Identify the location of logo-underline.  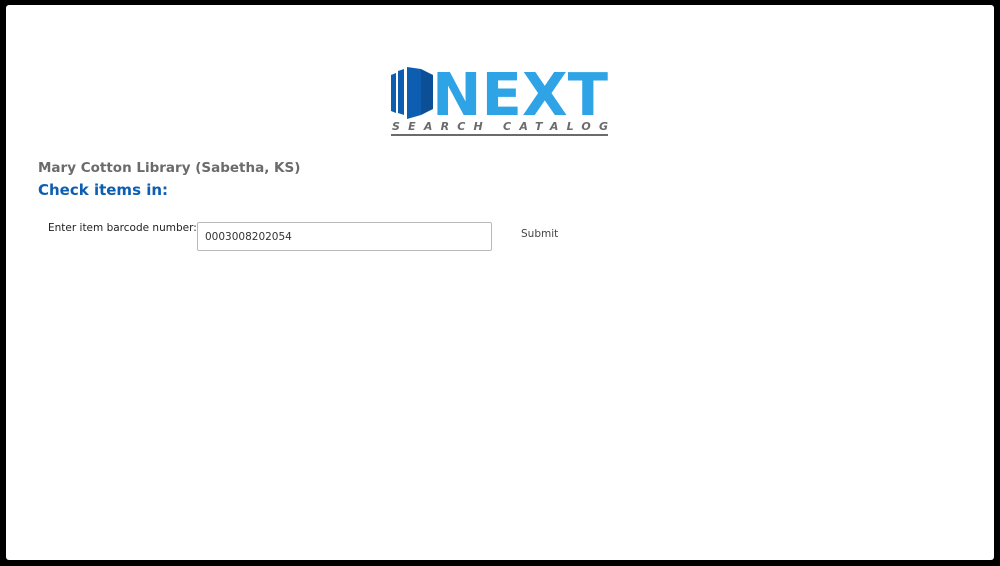
(499, 135).